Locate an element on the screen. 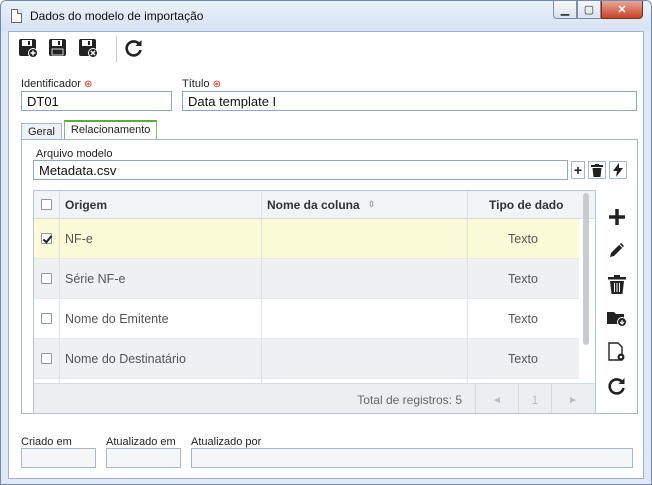 The height and width of the screenshot is (485, 652). select-all-checkbox is located at coordinates (49, 204).